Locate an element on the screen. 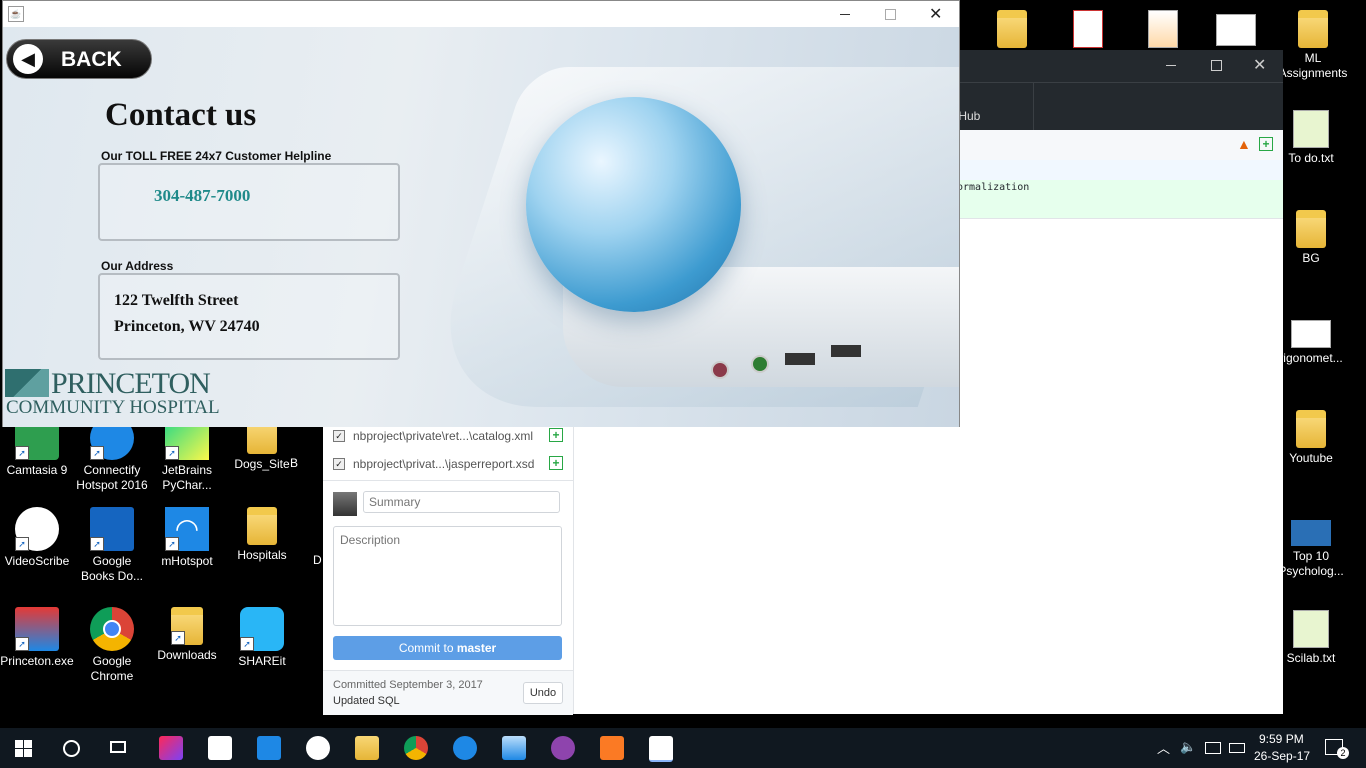 This screenshot has width=1366, height=768. logo-text-line2: COMMUNITY HOSPITAL is located at coordinates (113, 407).